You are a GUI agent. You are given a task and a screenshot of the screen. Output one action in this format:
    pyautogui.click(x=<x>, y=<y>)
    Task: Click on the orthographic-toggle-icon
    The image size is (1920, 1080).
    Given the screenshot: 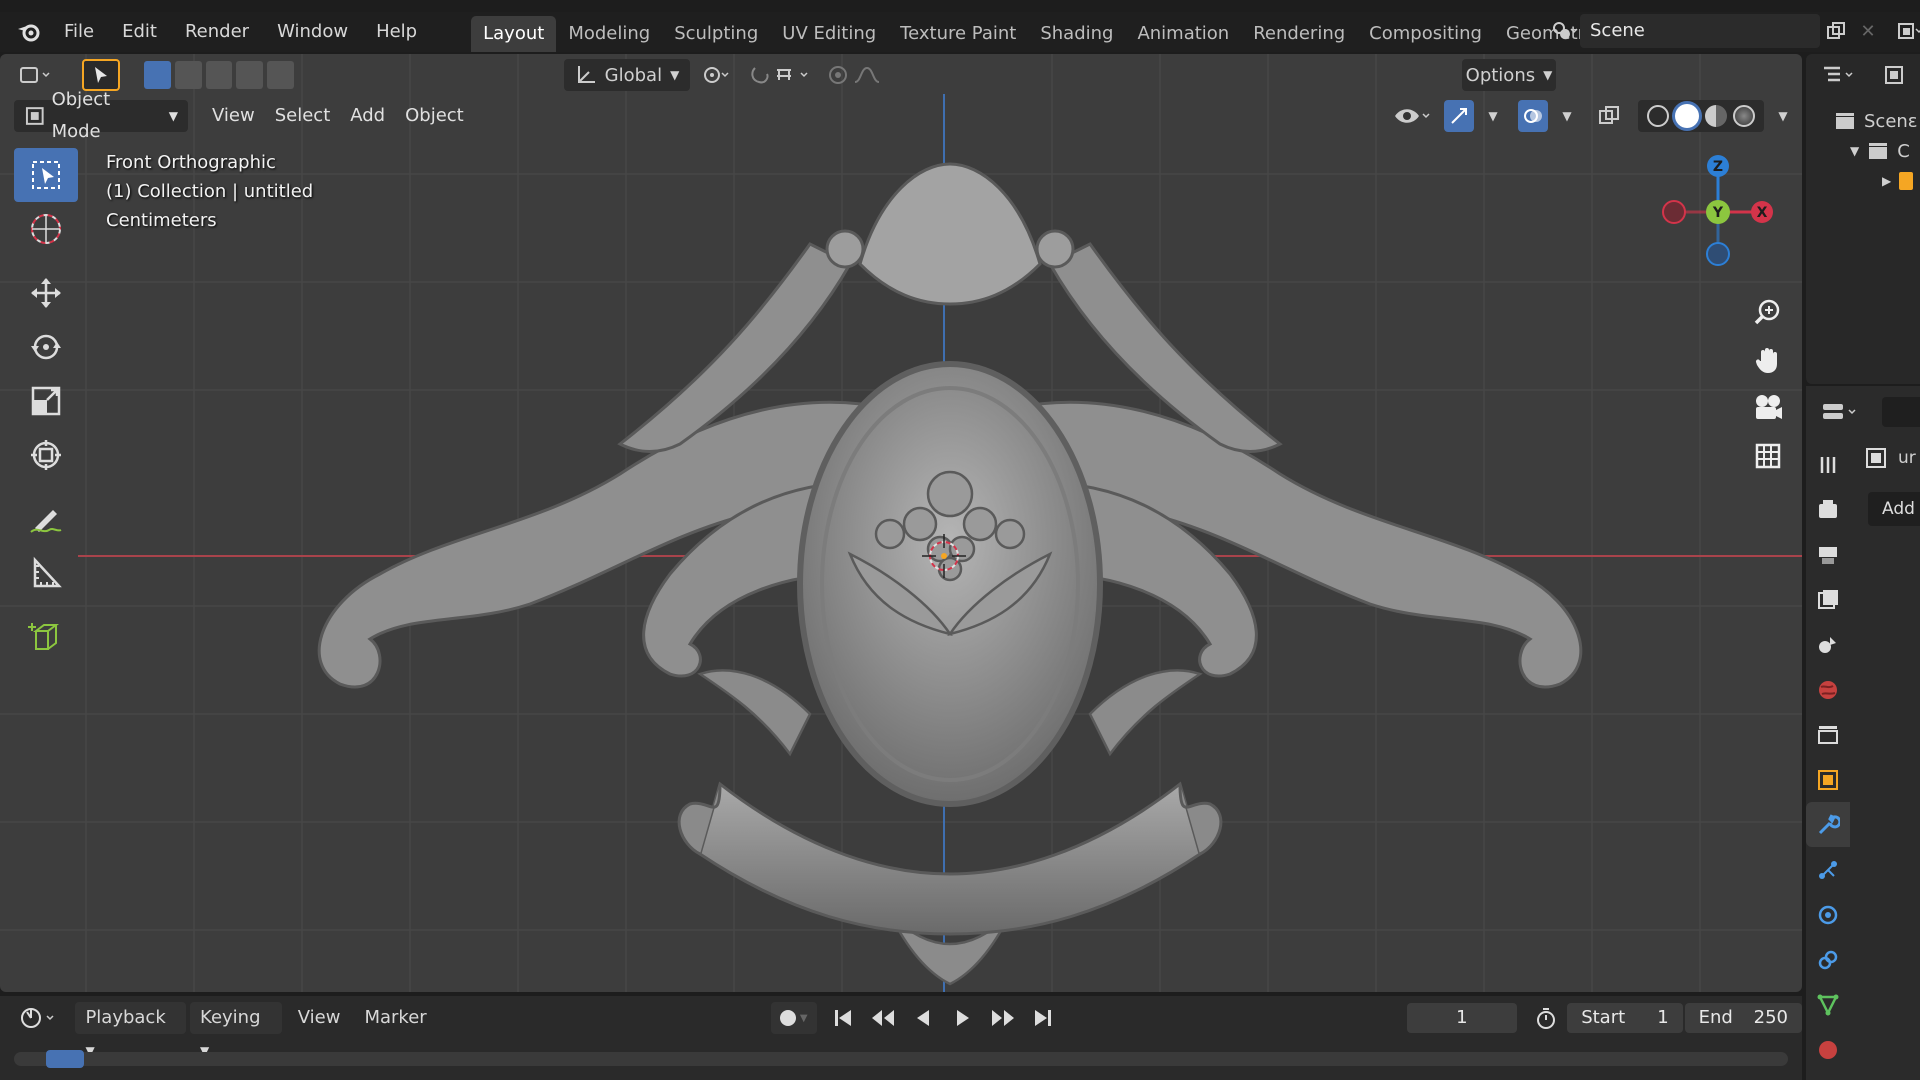 What is the action you would take?
    pyautogui.click(x=1768, y=456)
    